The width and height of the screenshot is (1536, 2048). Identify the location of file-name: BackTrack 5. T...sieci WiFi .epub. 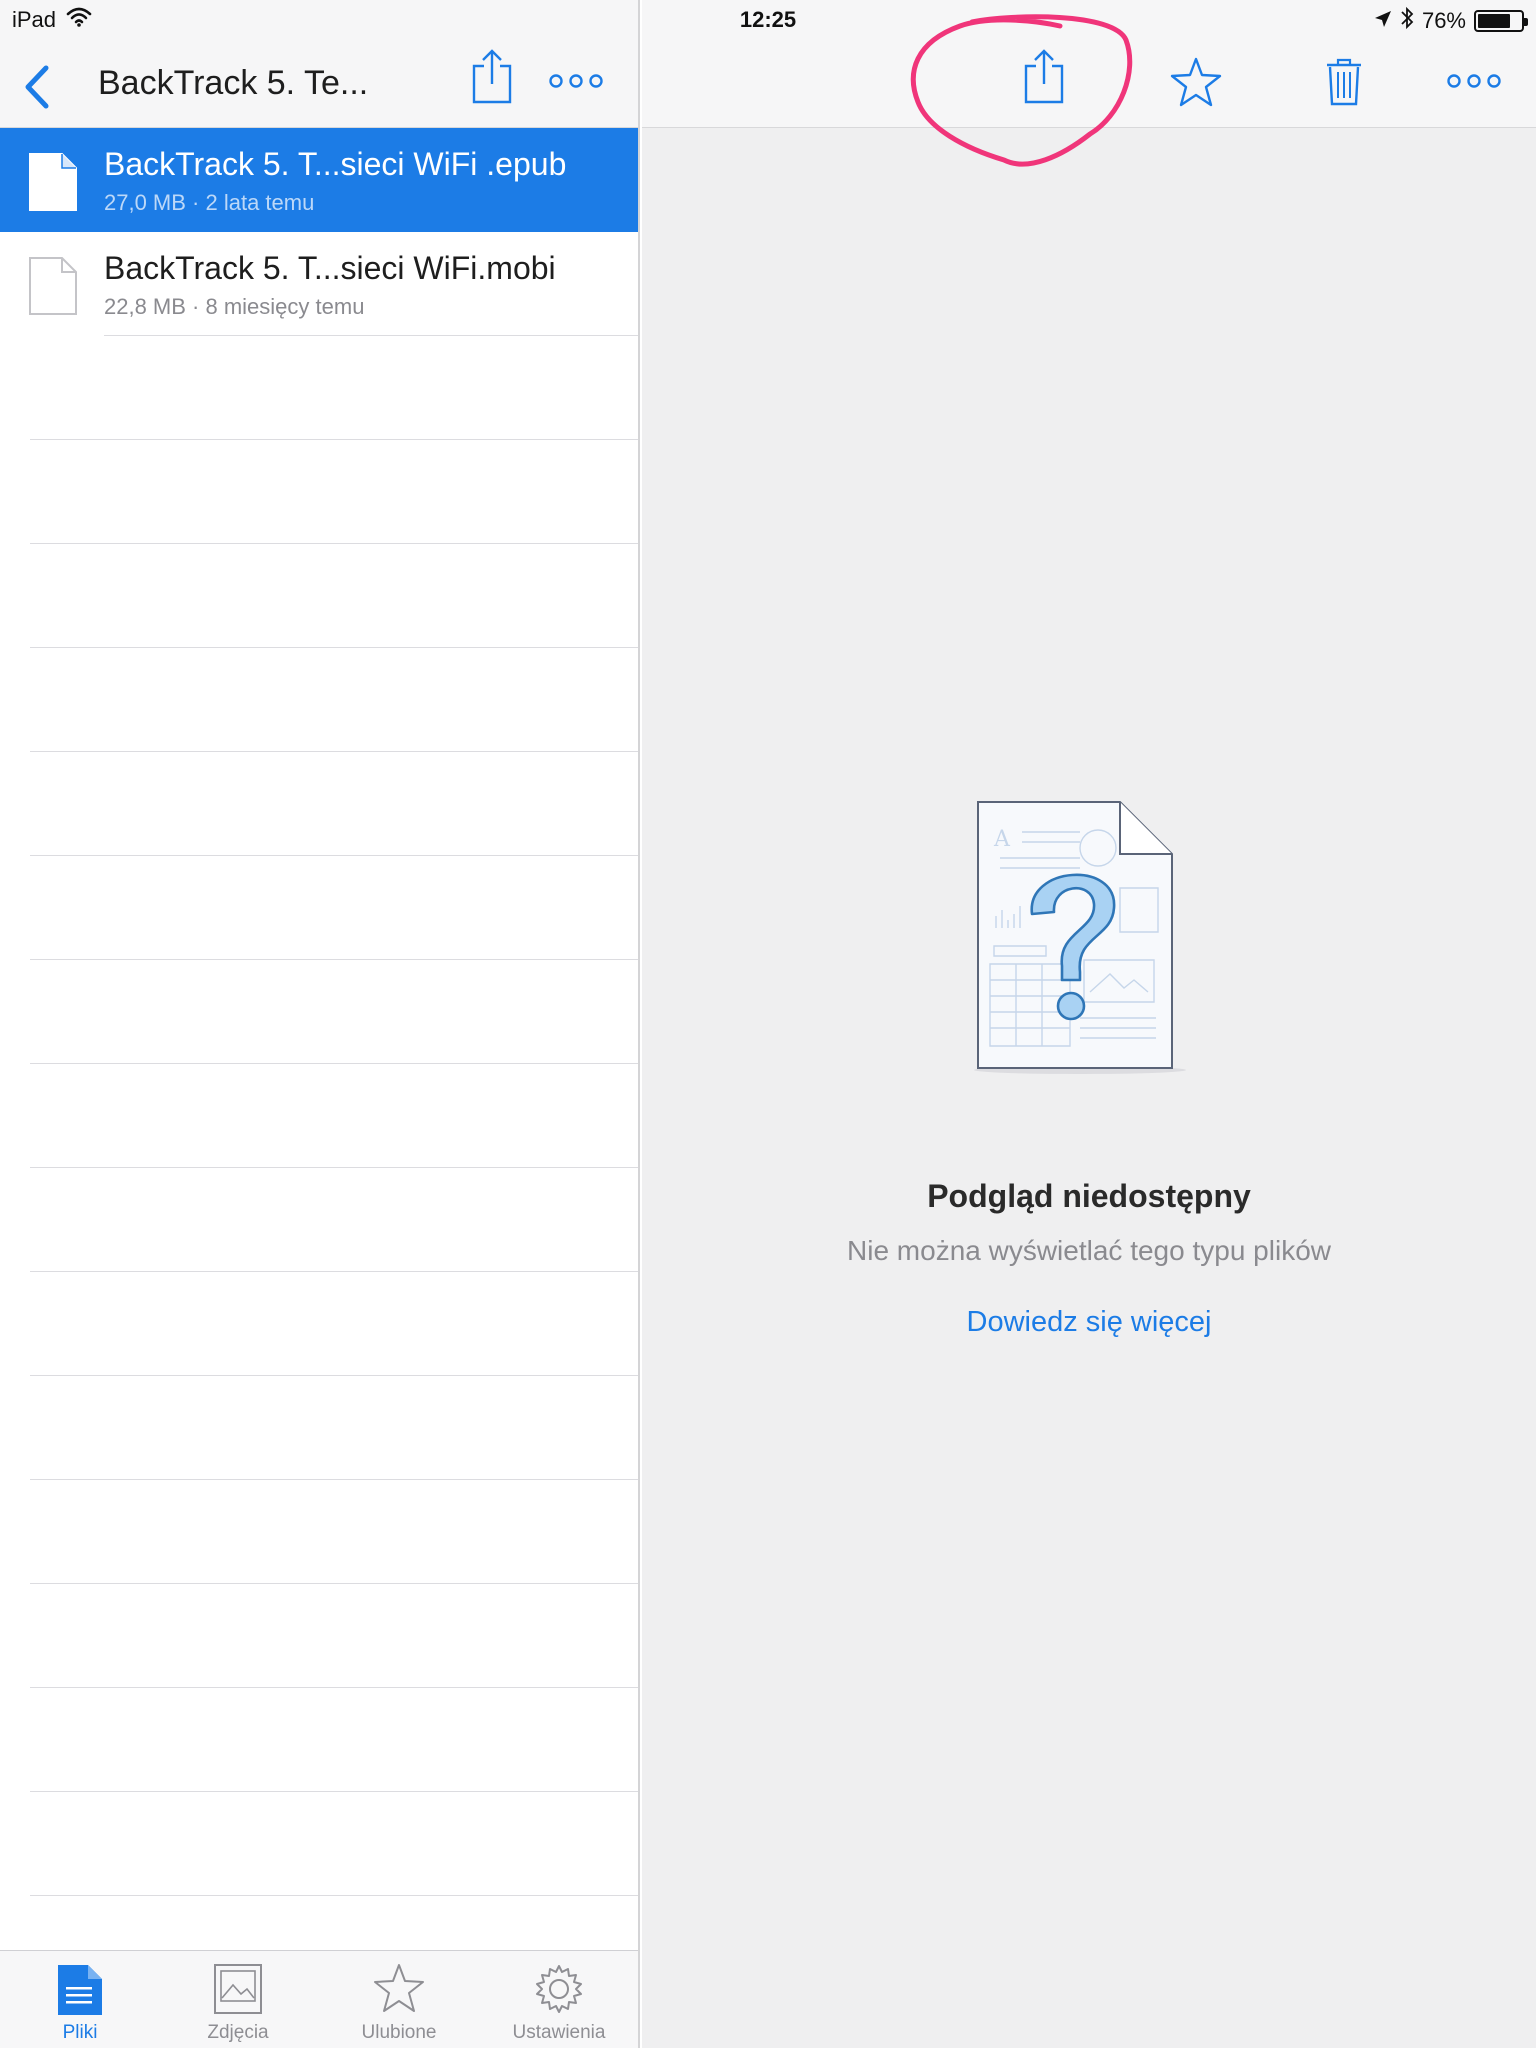
(335, 164).